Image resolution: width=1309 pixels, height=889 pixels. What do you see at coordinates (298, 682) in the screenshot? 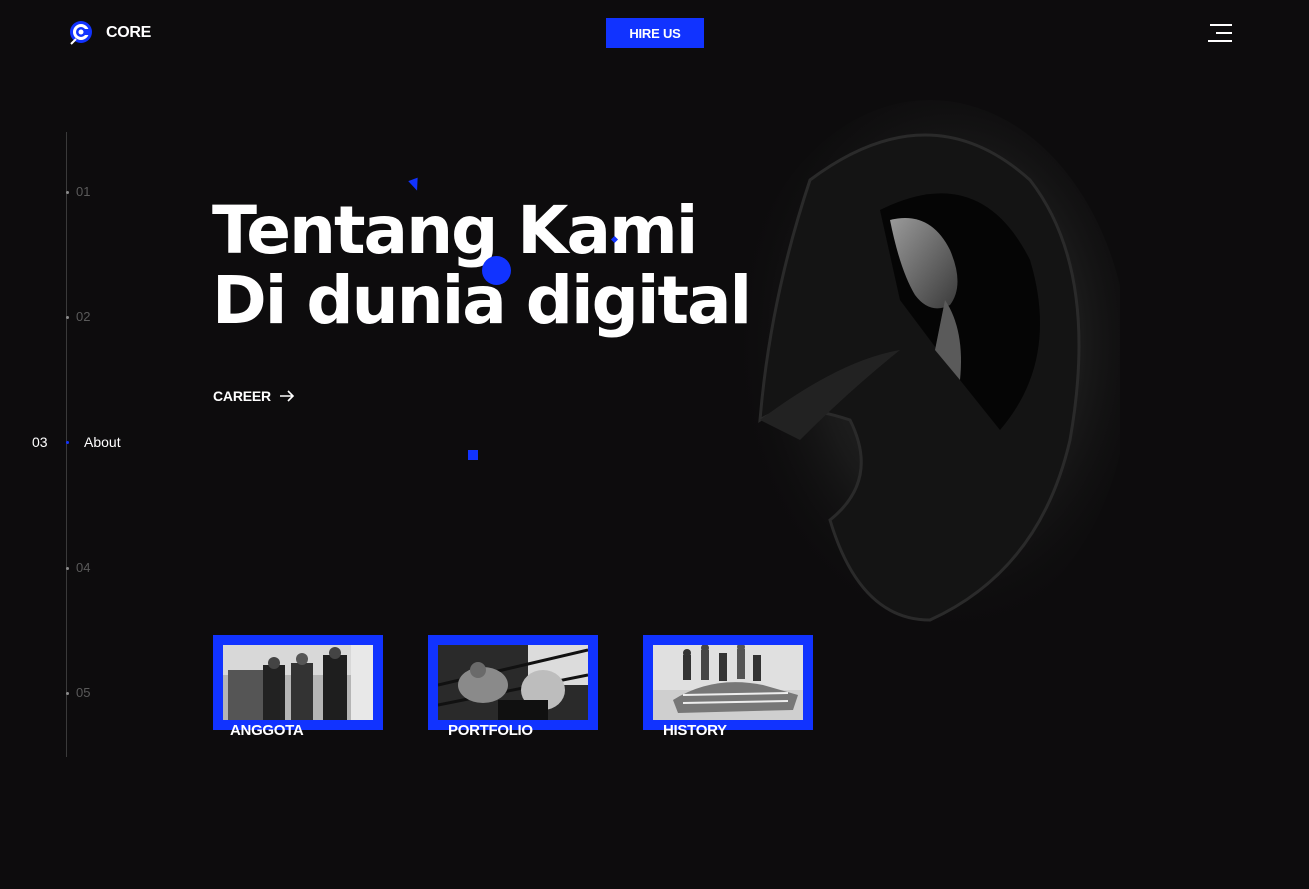
I see `street-photo-thumbnail` at bounding box center [298, 682].